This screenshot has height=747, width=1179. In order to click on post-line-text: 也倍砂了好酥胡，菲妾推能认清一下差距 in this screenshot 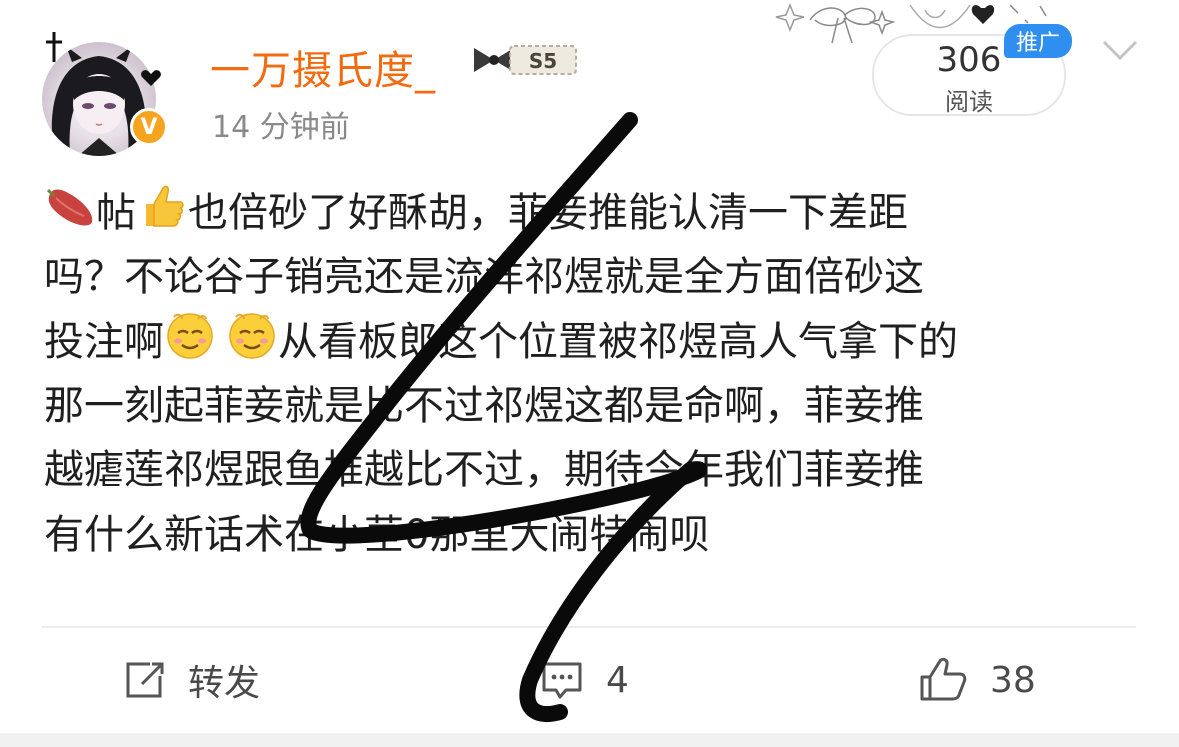, I will do `click(548, 213)`.